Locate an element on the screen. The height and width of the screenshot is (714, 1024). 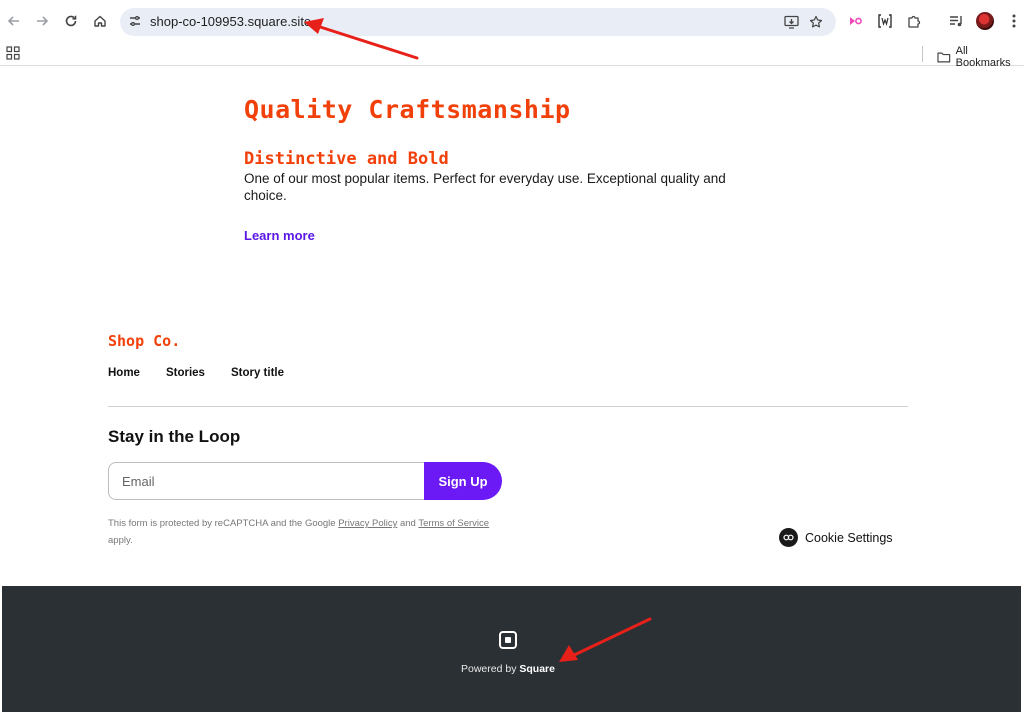
browser-toolbar: shop-co-109953.square.site is located at coordinates (512, 21).